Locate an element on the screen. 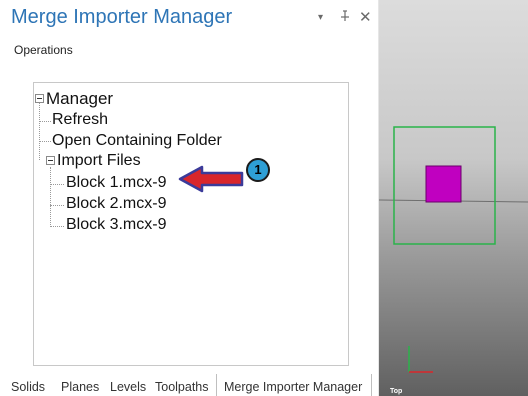 This screenshot has height=396, width=528. tab-planes: Planes is located at coordinates (80, 387).